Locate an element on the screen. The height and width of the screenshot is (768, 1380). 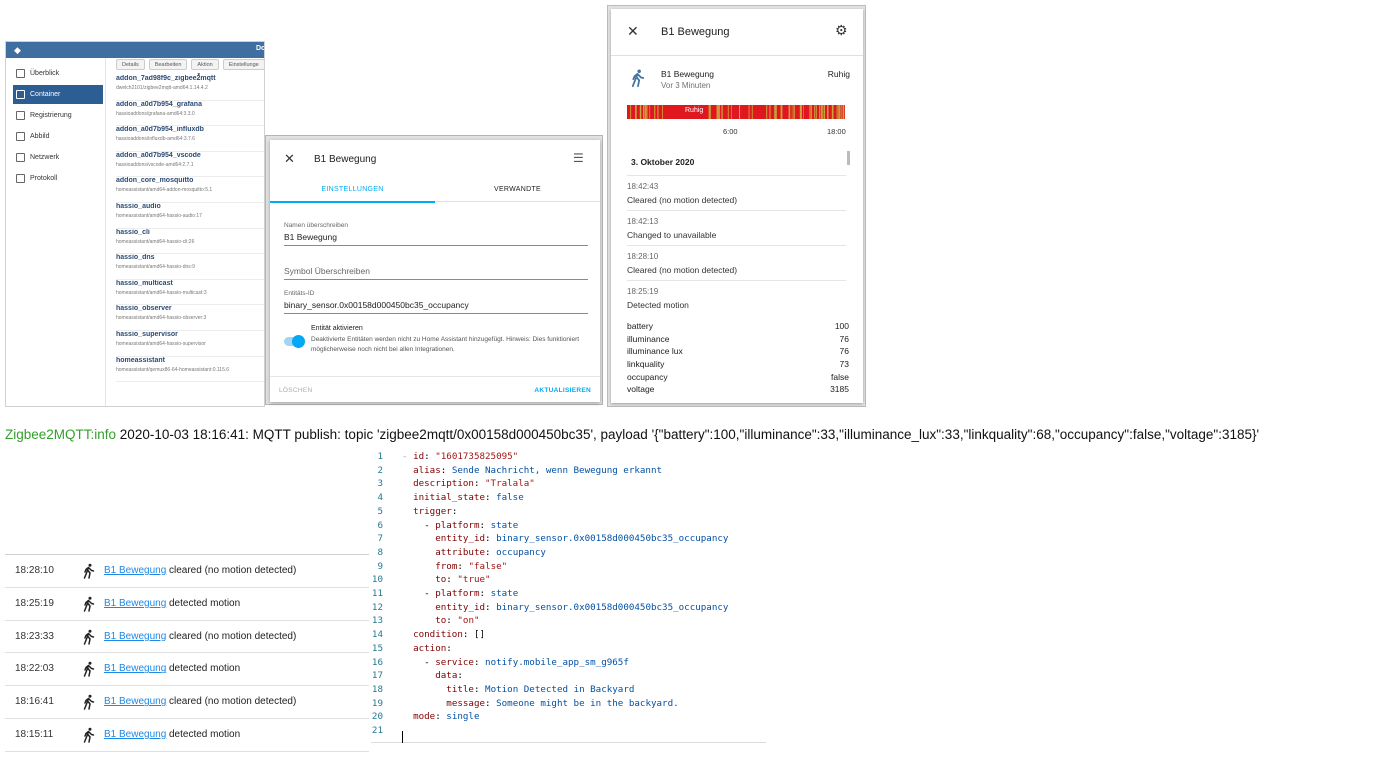
toolbar-button: Bearbeiten is located at coordinates (168, 64).